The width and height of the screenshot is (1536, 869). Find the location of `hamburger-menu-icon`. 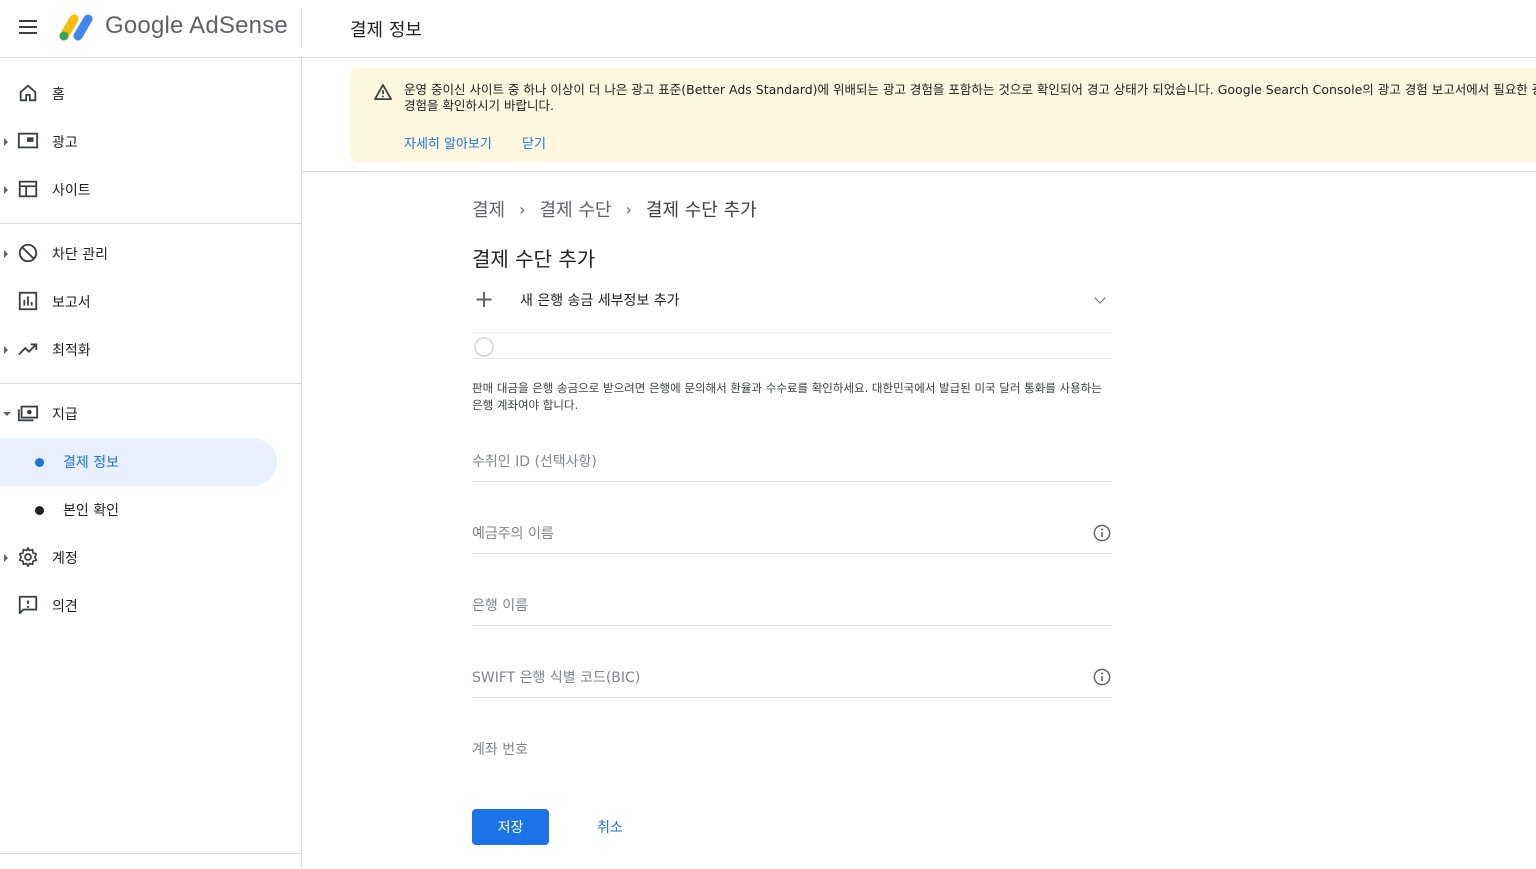

hamburger-menu-icon is located at coordinates (28, 28).